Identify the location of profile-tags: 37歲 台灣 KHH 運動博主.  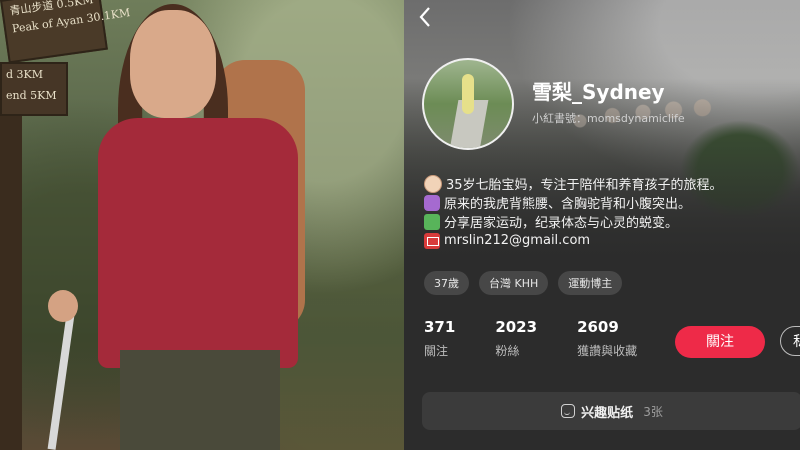
(523, 283).